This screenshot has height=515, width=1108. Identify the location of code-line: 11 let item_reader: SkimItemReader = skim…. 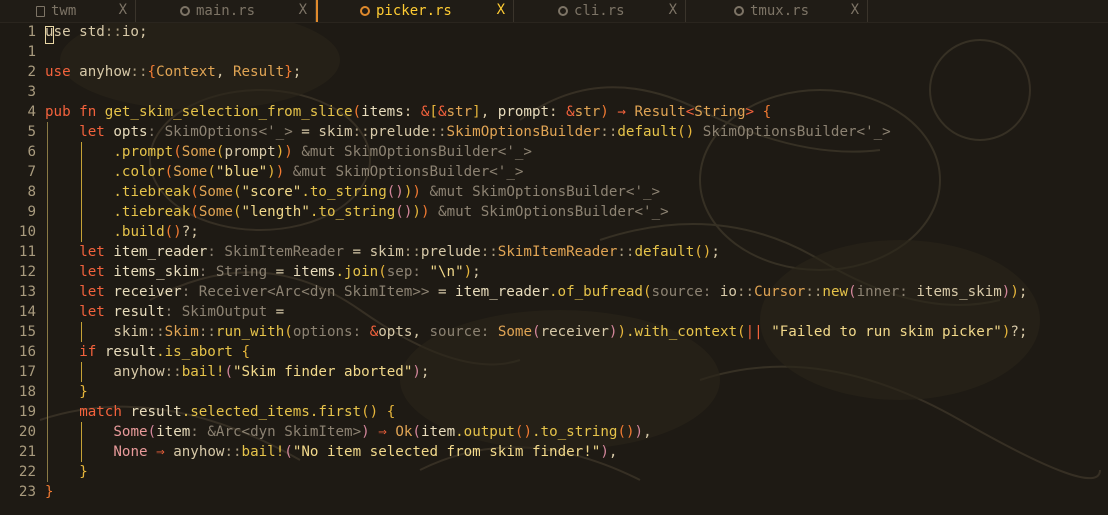
(554, 252).